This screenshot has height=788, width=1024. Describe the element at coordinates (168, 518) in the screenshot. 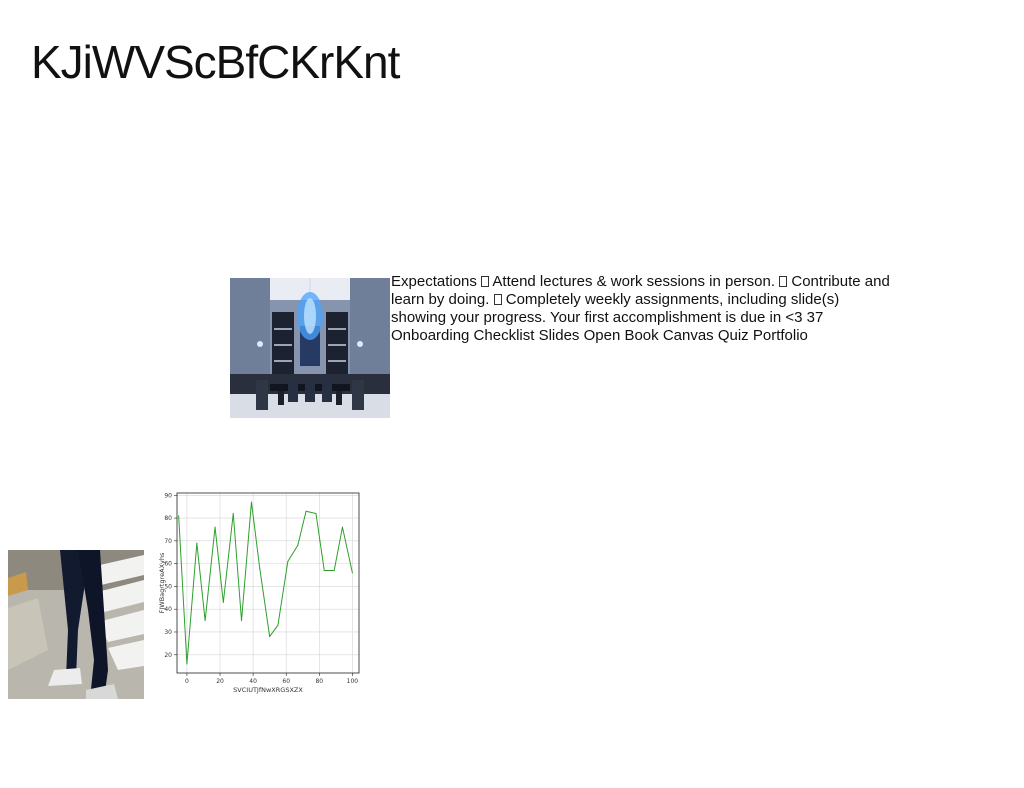

I see `y-tick-label: 80` at that location.